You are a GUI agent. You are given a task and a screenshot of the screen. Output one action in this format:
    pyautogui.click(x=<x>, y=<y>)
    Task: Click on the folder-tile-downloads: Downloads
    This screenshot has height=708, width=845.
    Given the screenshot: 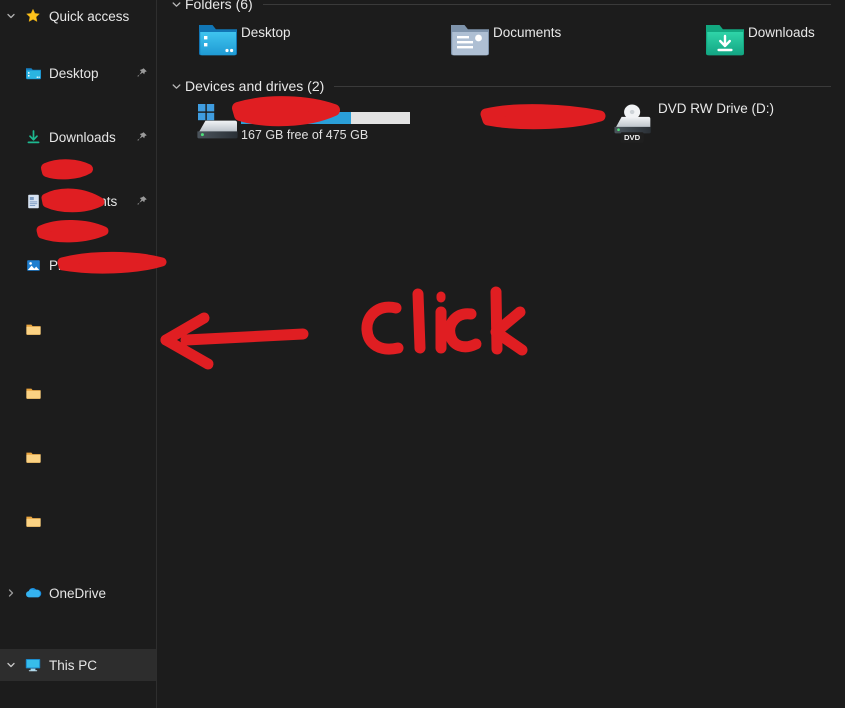 What is the action you would take?
    pyautogui.click(x=758, y=38)
    